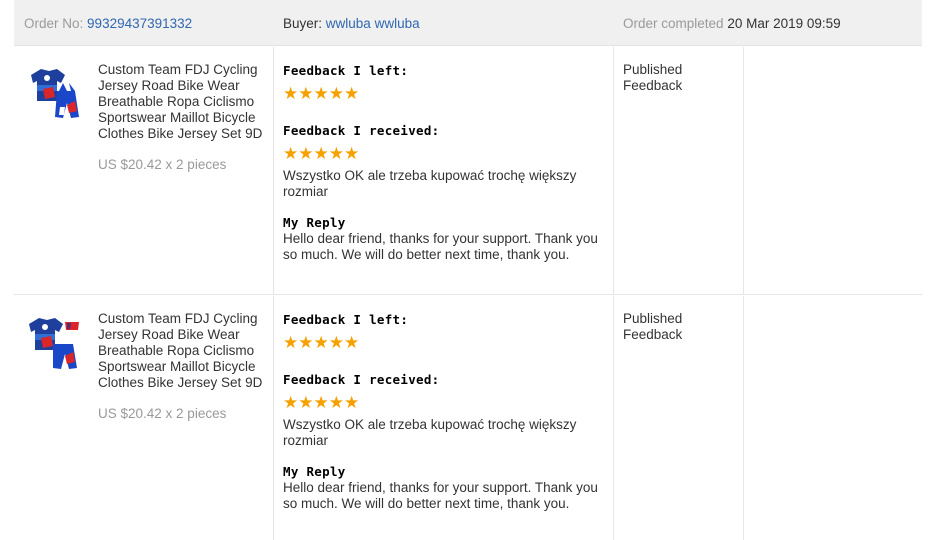 The height and width of the screenshot is (540, 940). I want to click on order-completed-field: Order completed 20 Mar 2019 09:59, so click(732, 23).